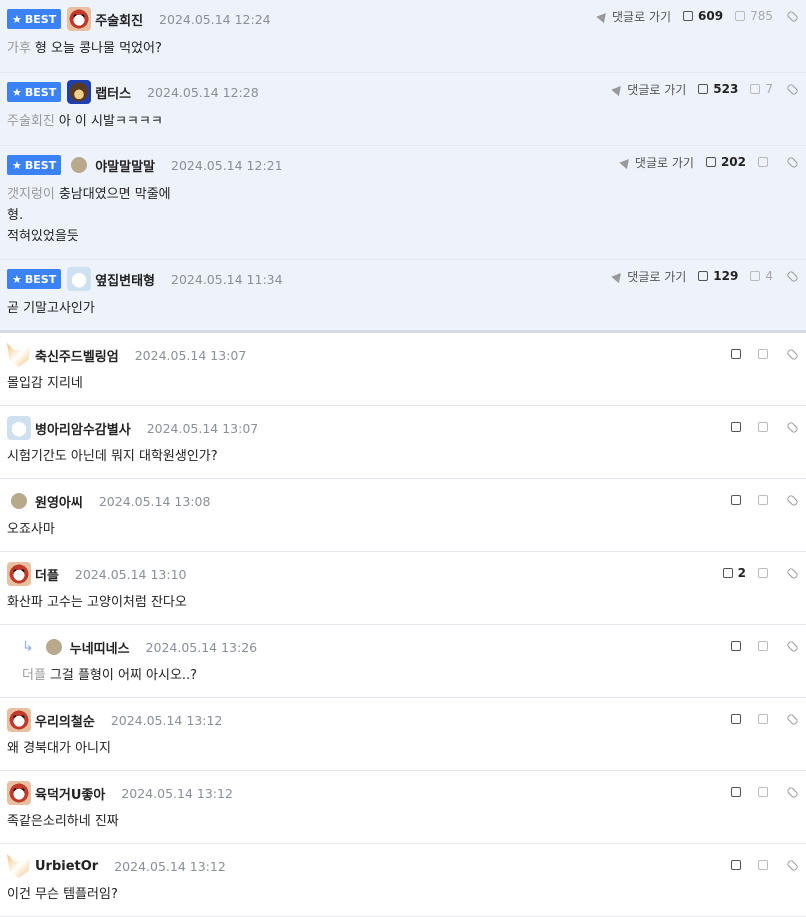  I want to click on nickname: 축신주드벨링엄, so click(77, 355).